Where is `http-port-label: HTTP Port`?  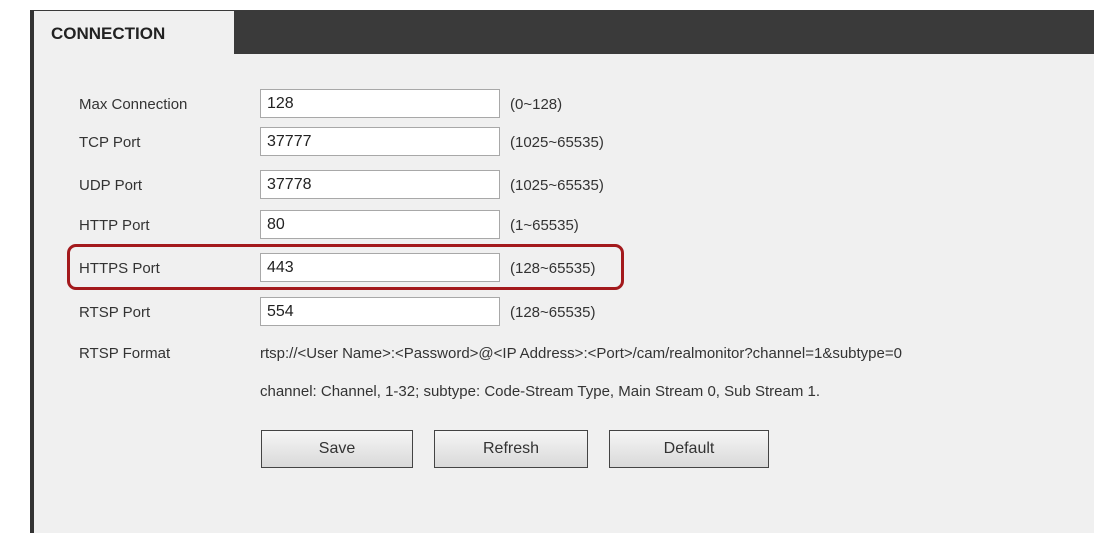
http-port-label: HTTP Port is located at coordinates (114, 225).